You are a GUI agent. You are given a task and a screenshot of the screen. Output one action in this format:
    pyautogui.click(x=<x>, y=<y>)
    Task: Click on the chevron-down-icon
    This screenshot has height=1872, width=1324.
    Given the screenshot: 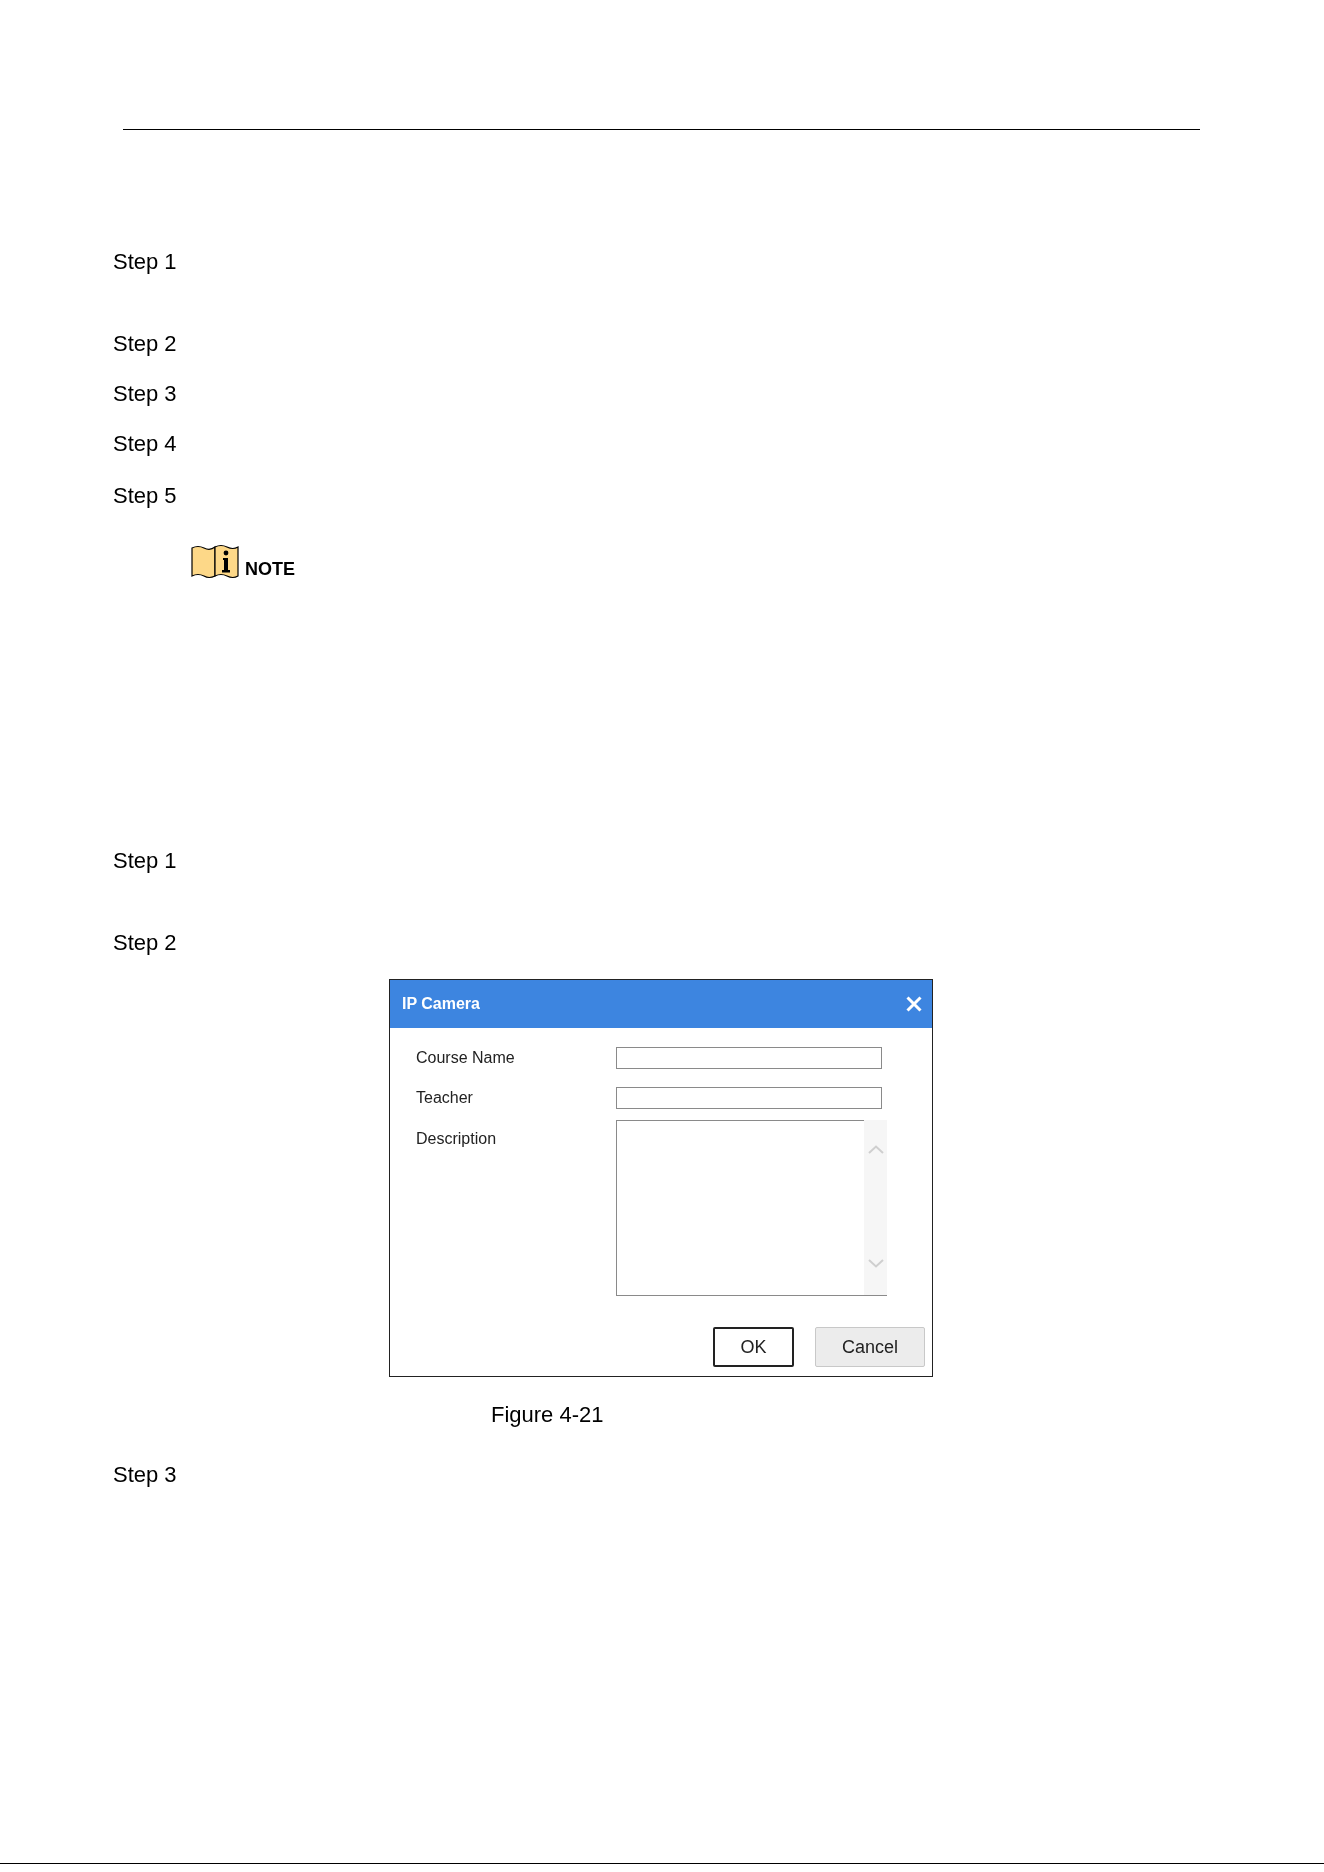 What is the action you would take?
    pyautogui.click(x=875, y=1263)
    